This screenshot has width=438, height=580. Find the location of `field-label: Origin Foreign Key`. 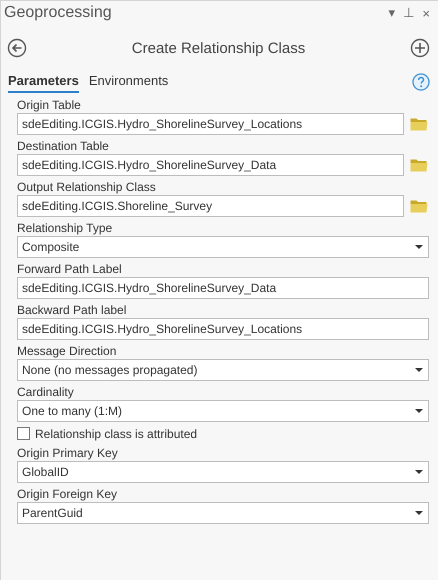

field-label: Origin Foreign Key is located at coordinates (67, 494).